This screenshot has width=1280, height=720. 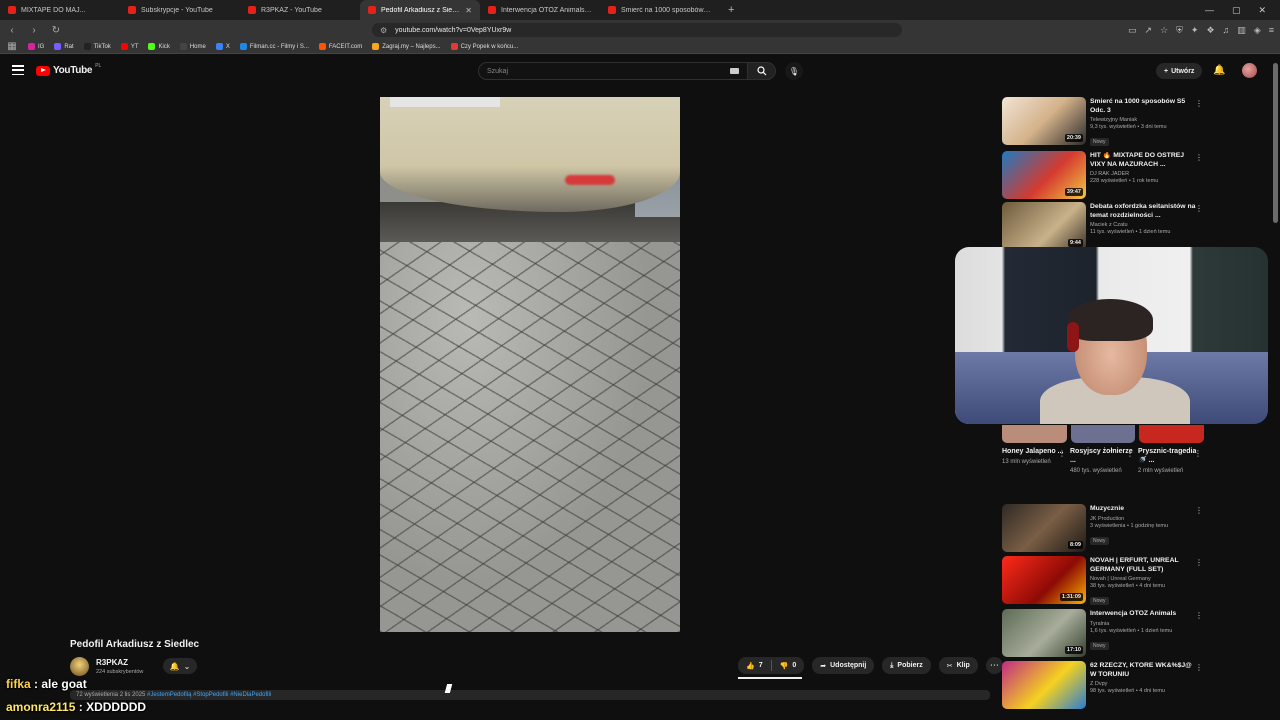 What do you see at coordinates (1110, 320) in the screenshot?
I see `webcam-person-hair` at bounding box center [1110, 320].